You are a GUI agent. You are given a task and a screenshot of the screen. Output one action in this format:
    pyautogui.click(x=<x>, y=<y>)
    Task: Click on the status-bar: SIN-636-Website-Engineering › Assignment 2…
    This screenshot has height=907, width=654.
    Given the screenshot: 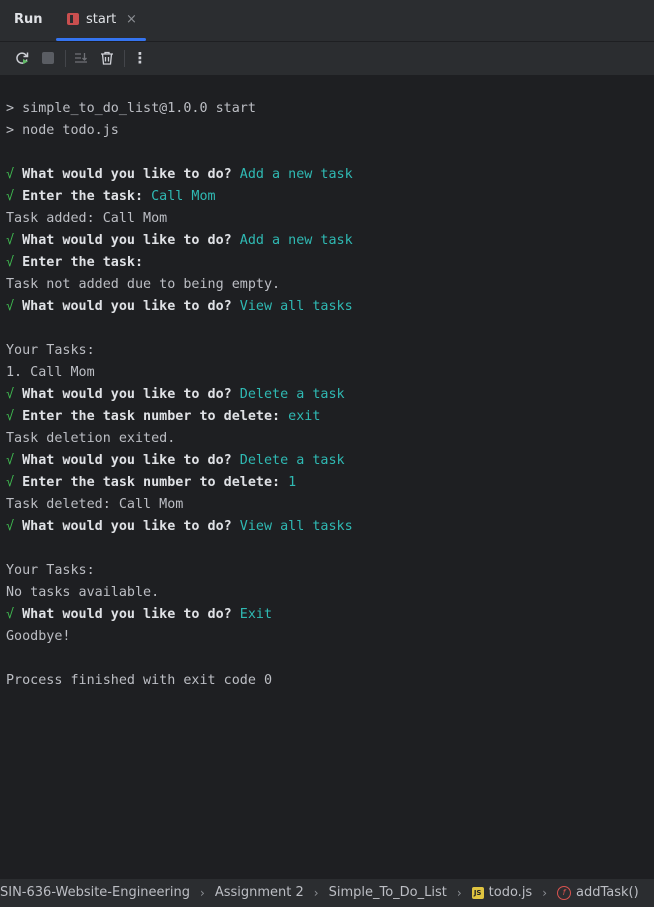 What is the action you would take?
    pyautogui.click(x=327, y=892)
    